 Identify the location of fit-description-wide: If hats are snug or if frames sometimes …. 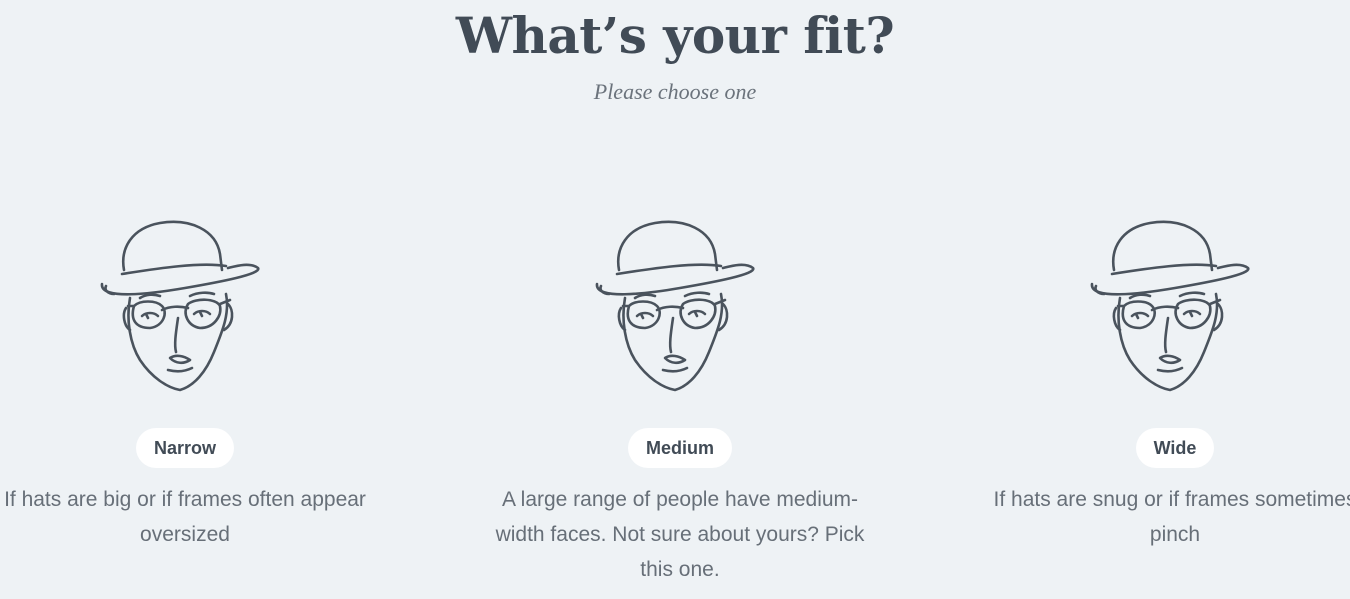
(1171, 517).